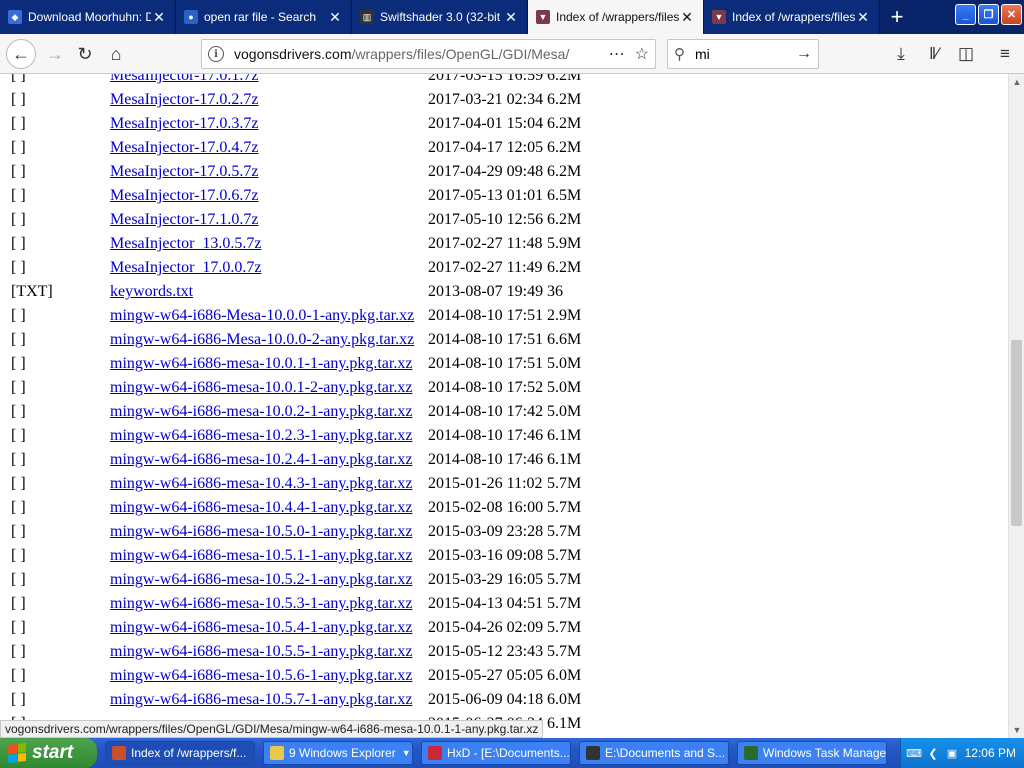 The image size is (1024, 768). I want to click on tray-expand-icon: ❮, so click(933, 753).